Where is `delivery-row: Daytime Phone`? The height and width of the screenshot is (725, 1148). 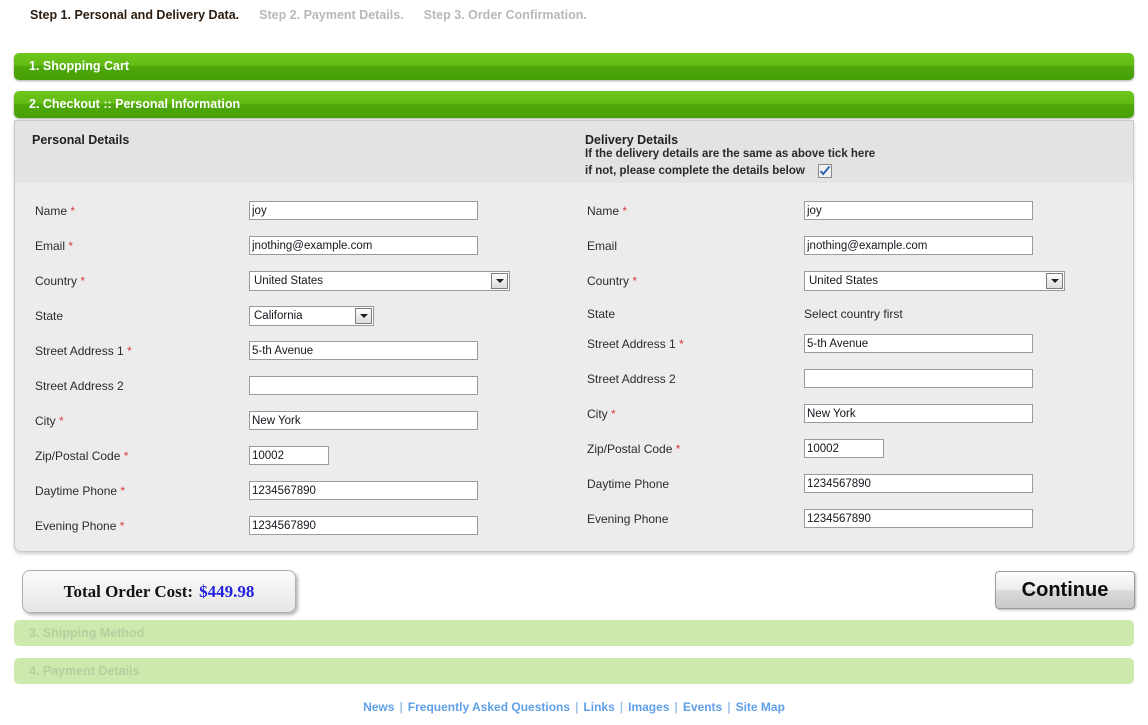 delivery-row: Daytime Phone is located at coordinates (845, 485).